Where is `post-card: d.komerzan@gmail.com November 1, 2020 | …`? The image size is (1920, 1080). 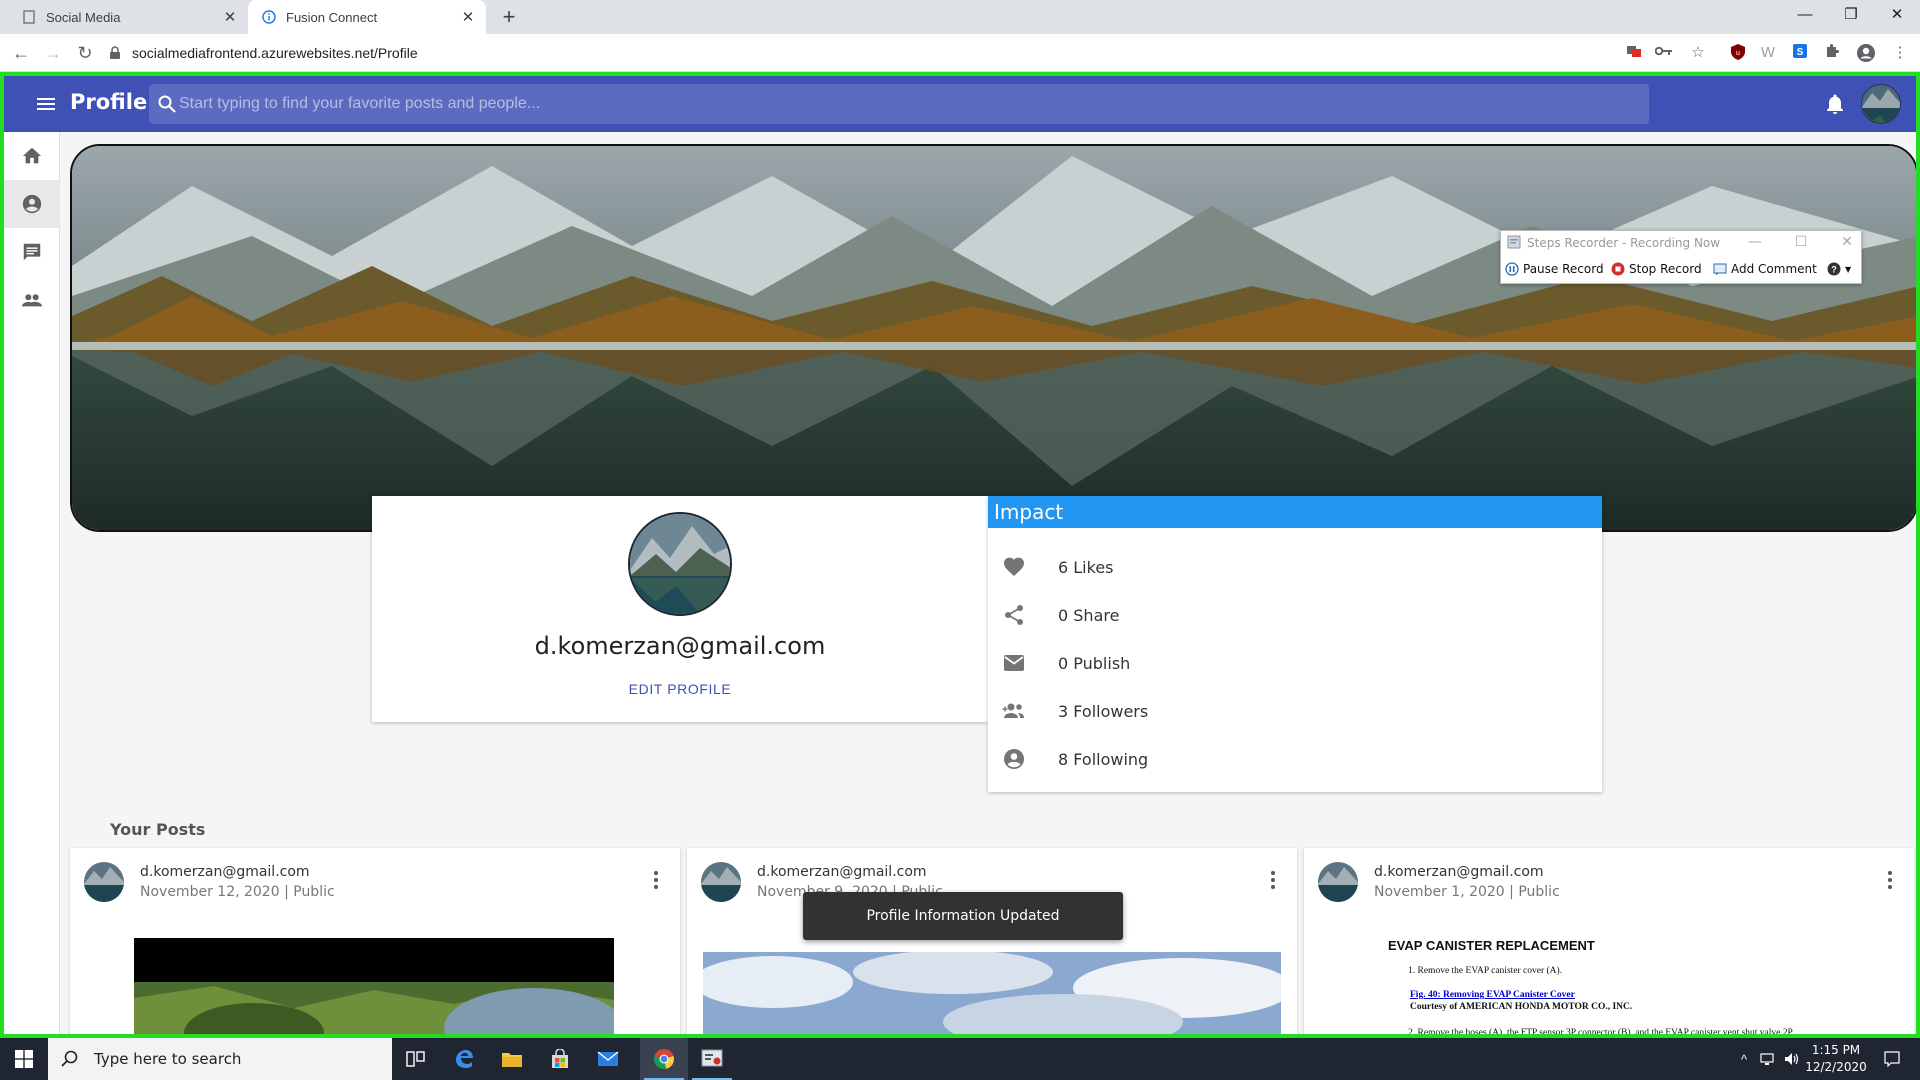
post-card: d.komerzan@gmail.com November 1, 2020 | … is located at coordinates (1609, 941).